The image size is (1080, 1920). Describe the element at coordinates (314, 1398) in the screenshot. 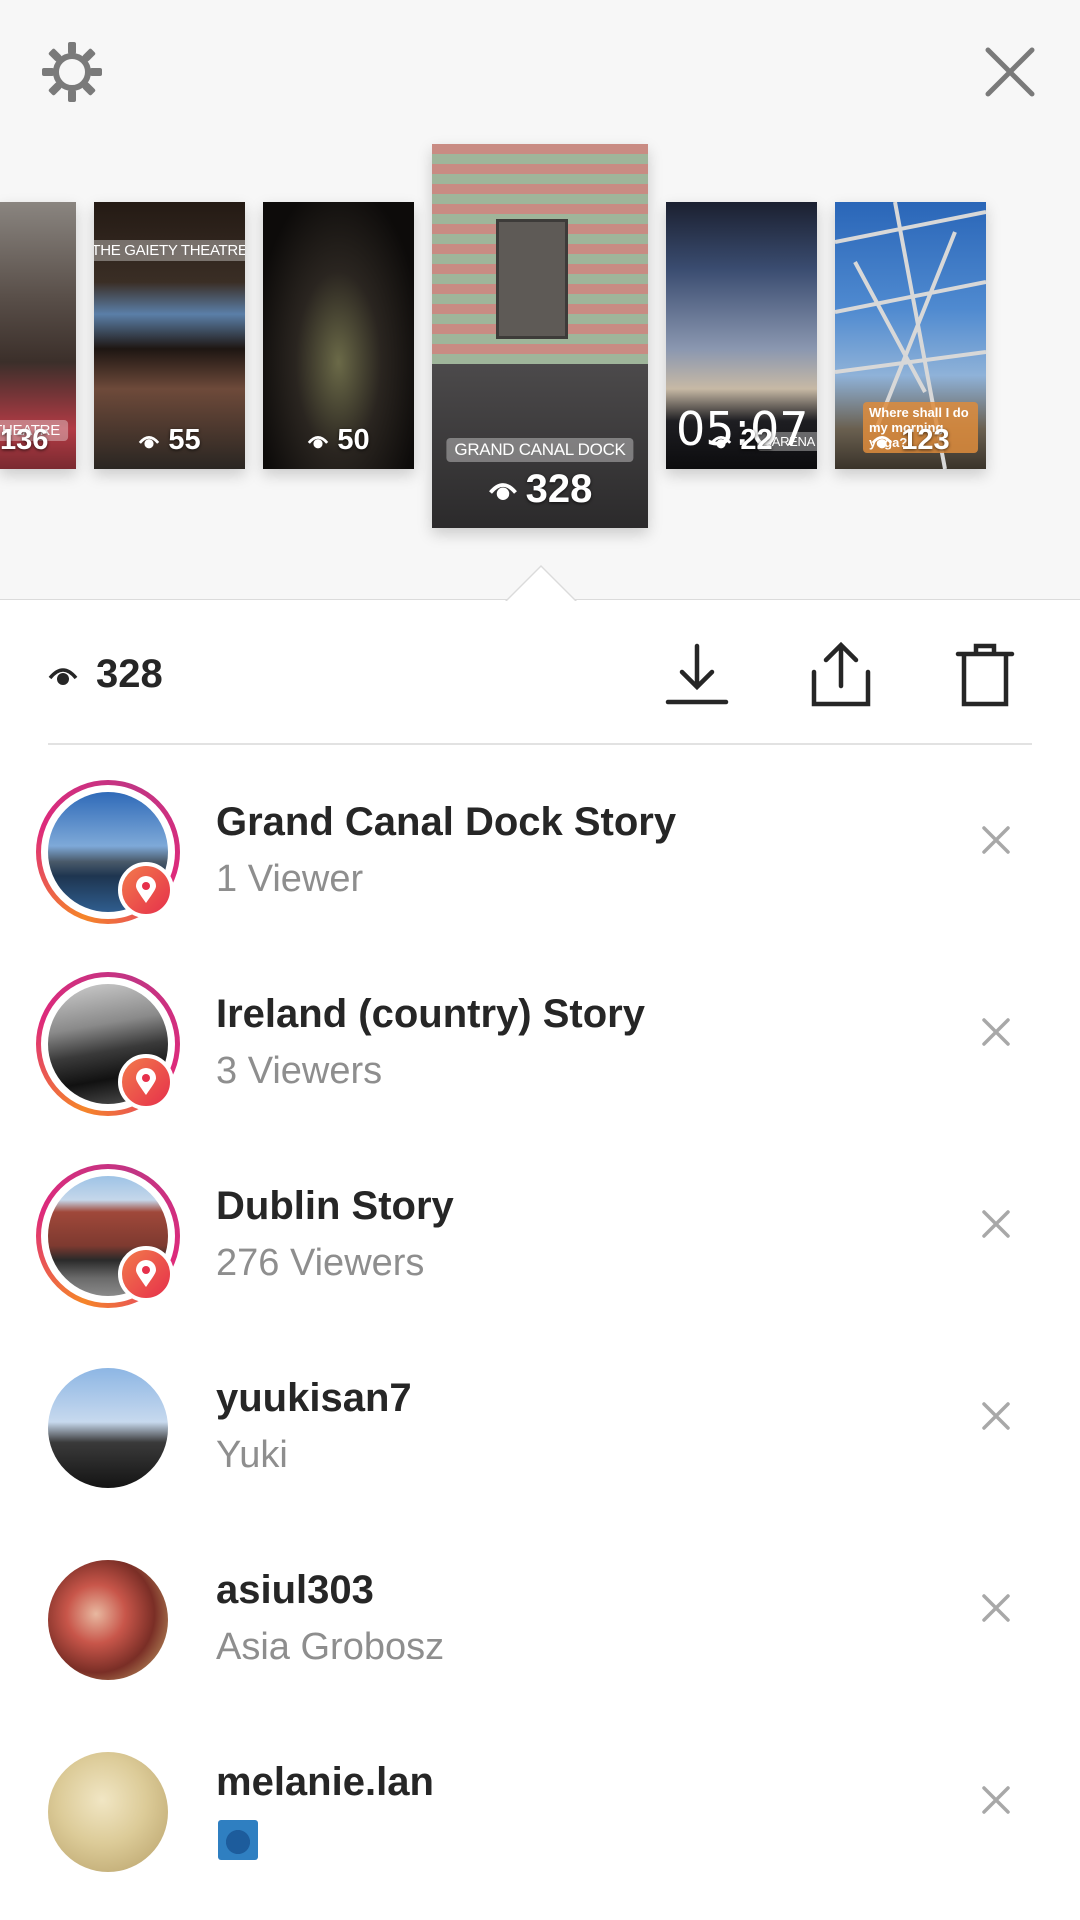

I see `viewer-username: yuukisan7` at that location.